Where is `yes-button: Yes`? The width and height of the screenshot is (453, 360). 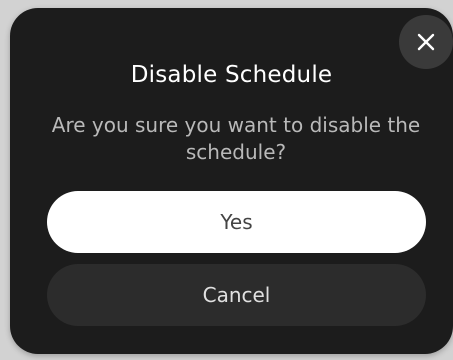 yes-button: Yes is located at coordinates (236, 222).